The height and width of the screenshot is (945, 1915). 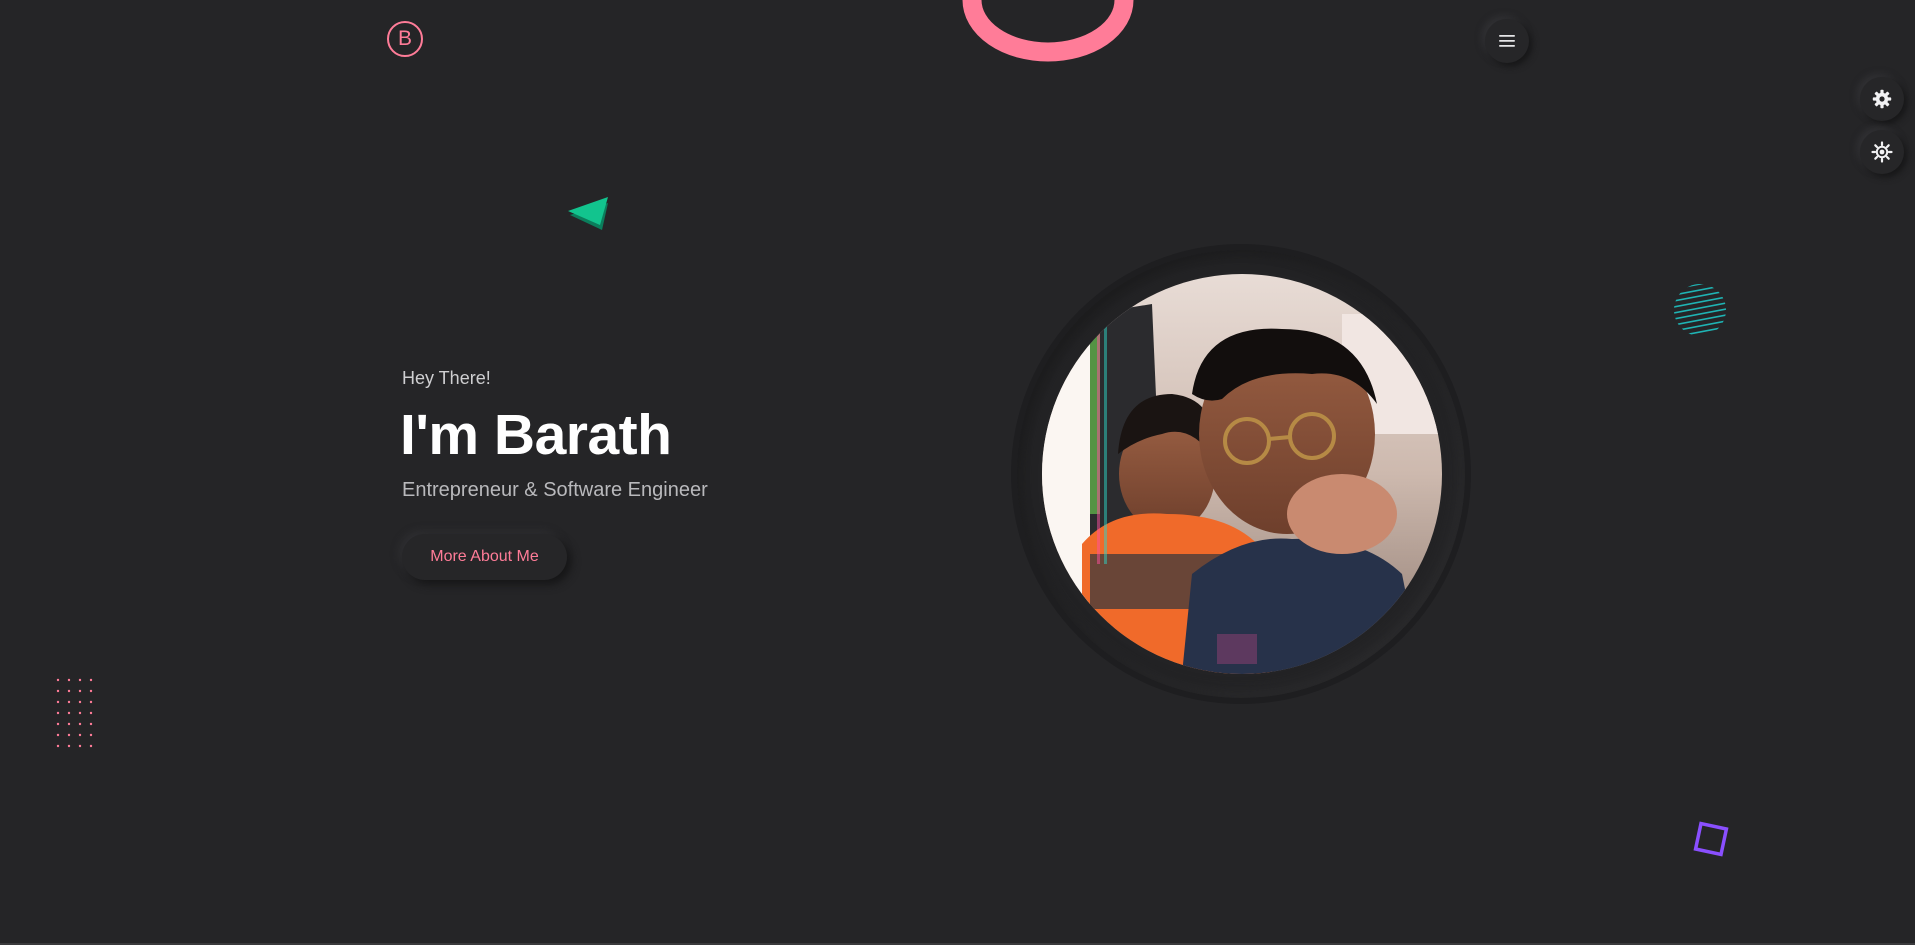 What do you see at coordinates (446, 378) in the screenshot?
I see `hero-greeting: Hey There!` at bounding box center [446, 378].